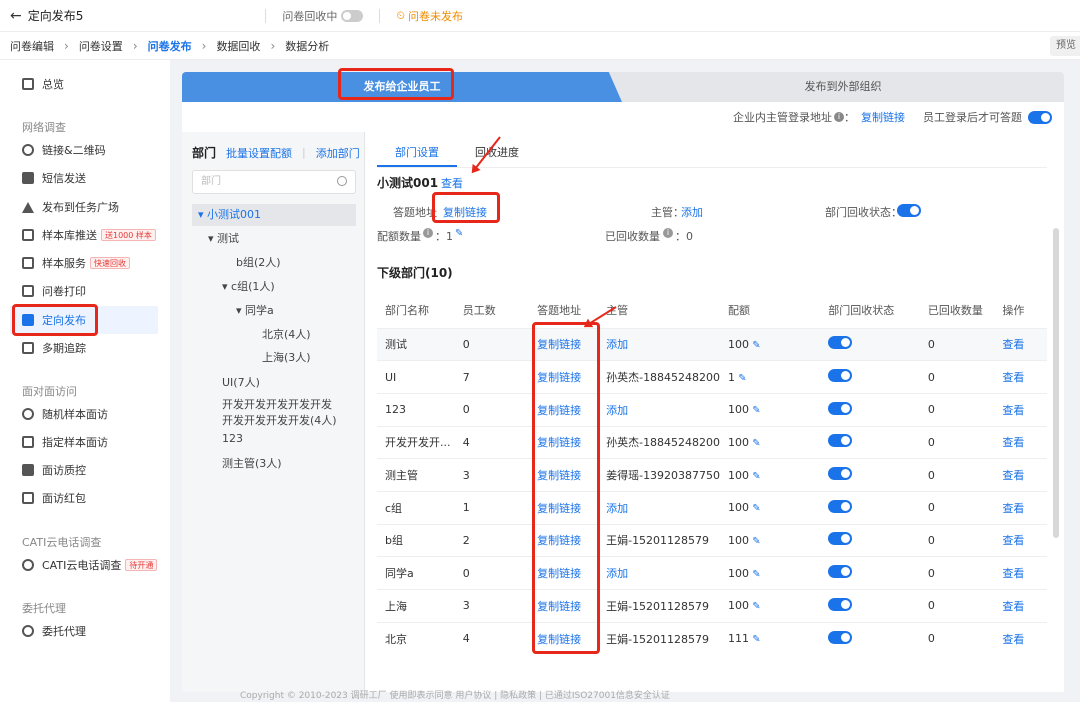  I want to click on step-analysis: 数据分析, so click(307, 46).